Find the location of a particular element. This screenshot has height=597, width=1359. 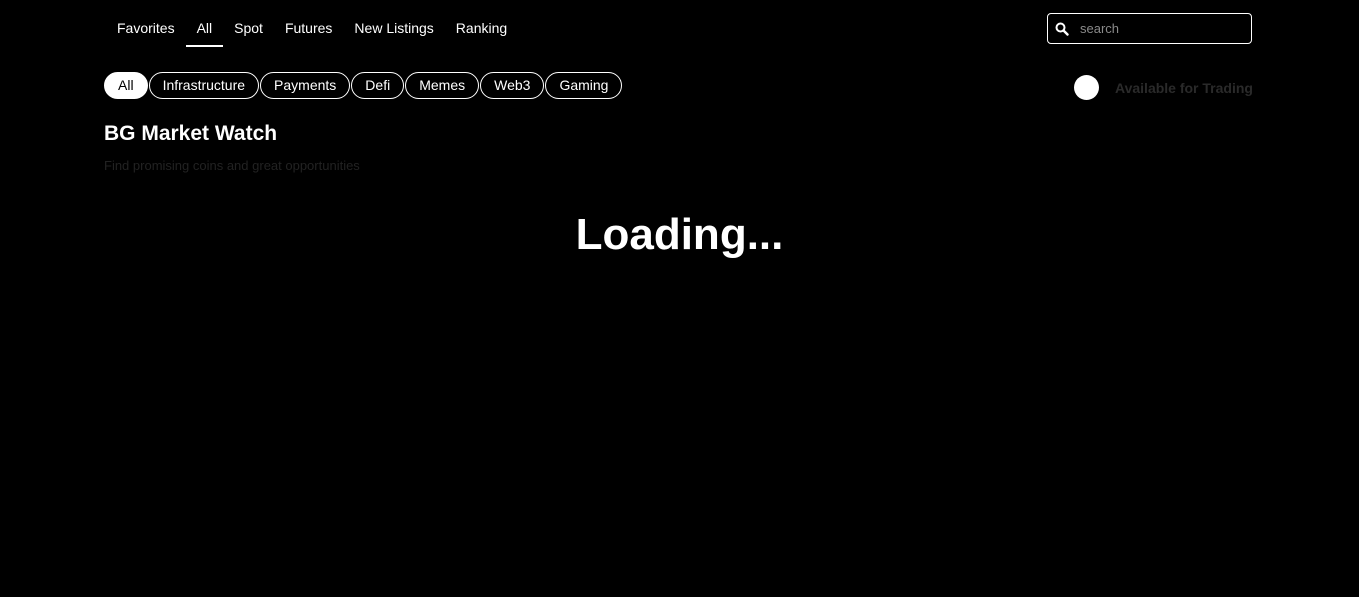

available-for-trading-toggle: Available for Trading is located at coordinates (1163, 87).